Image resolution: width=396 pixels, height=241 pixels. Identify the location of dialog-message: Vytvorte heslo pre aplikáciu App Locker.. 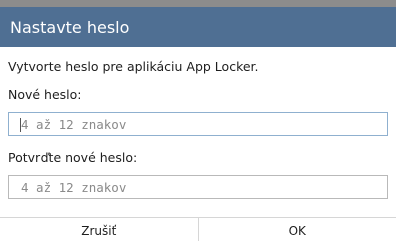
(133, 66).